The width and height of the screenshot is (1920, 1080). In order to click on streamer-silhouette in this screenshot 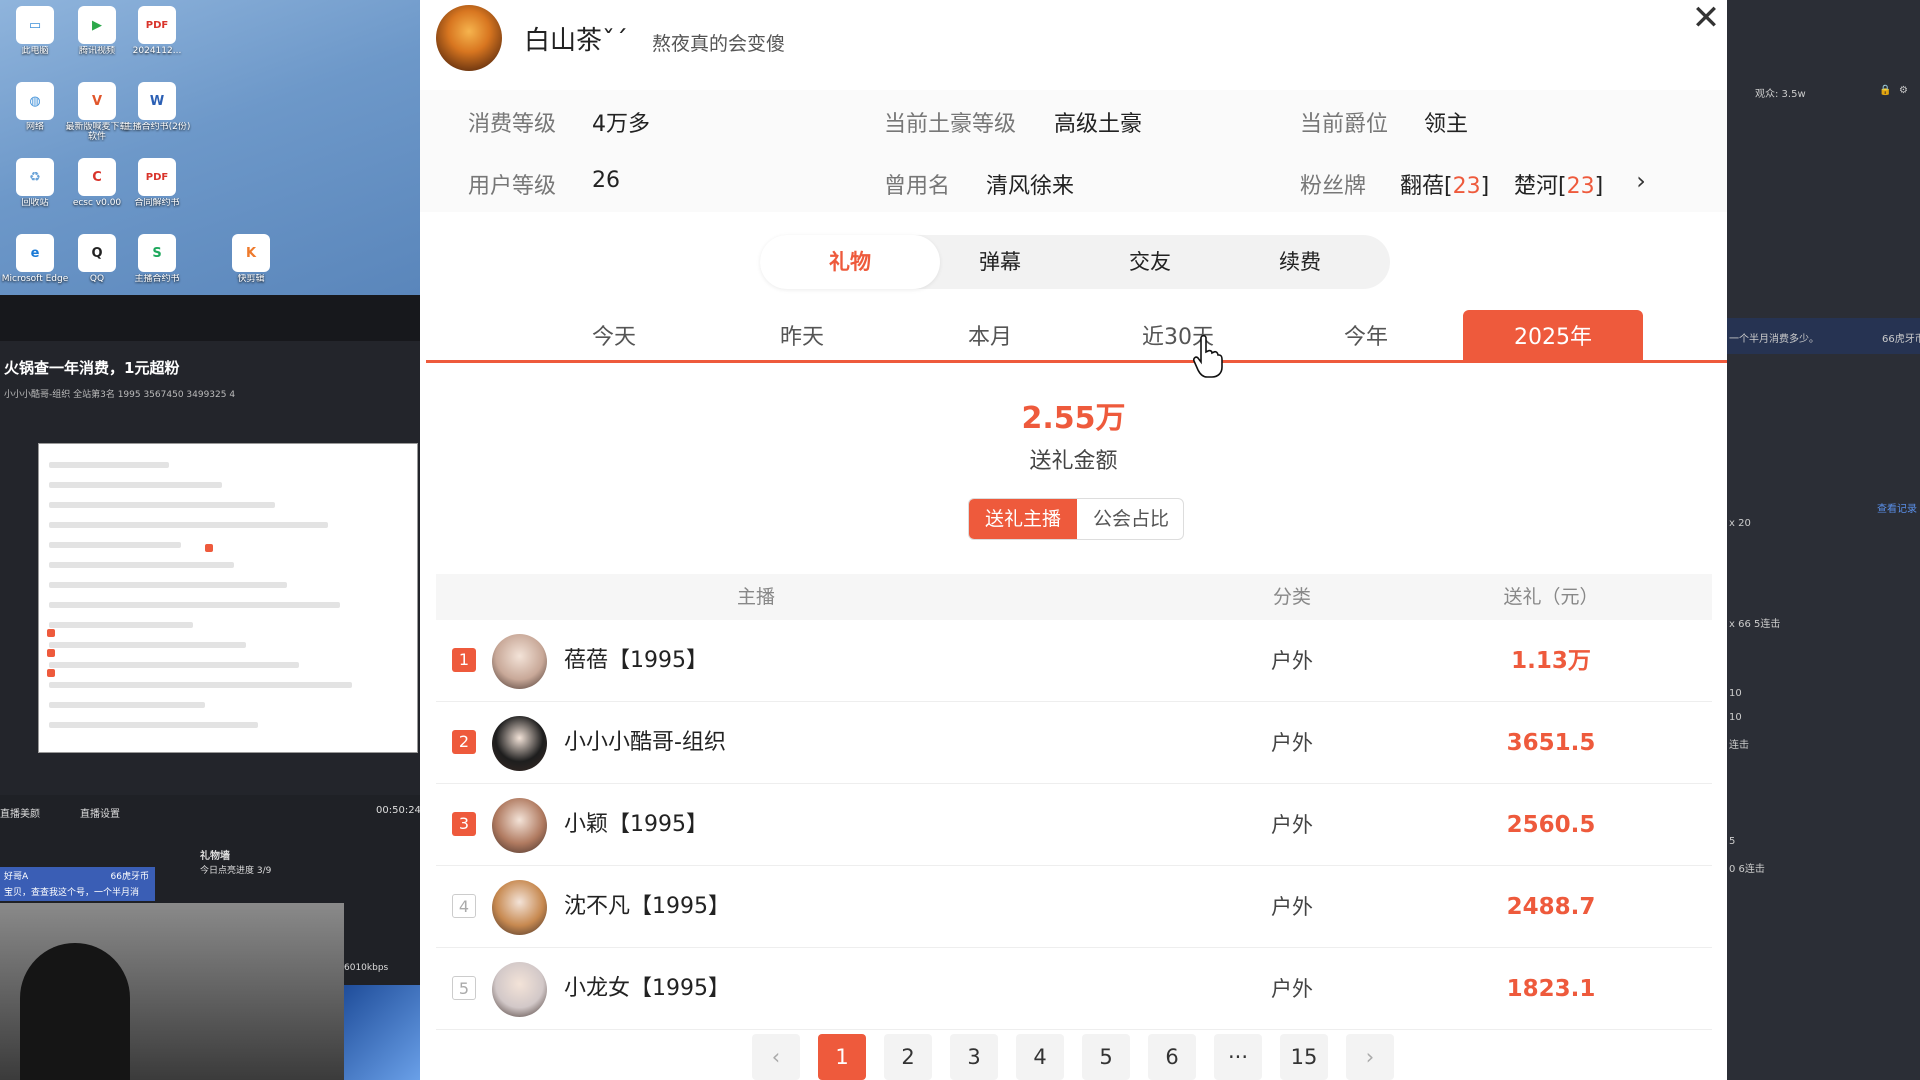, I will do `click(75, 1011)`.